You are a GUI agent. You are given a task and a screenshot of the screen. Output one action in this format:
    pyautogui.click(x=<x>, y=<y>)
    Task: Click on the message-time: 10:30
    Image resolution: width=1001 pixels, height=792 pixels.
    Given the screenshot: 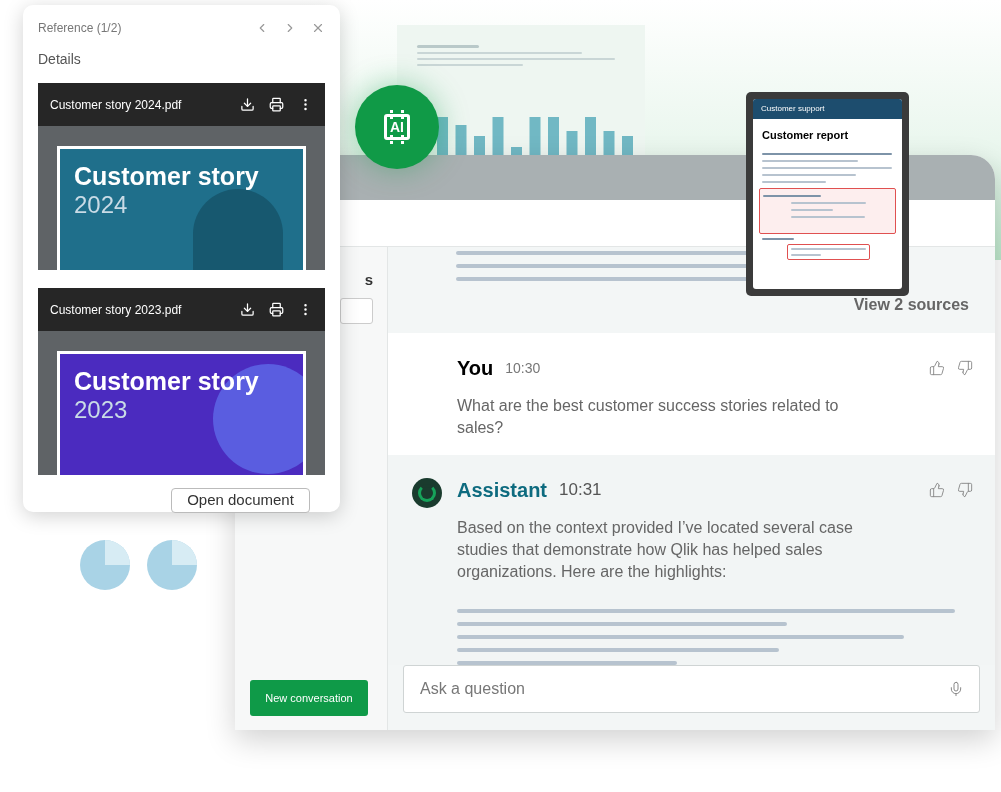 What is the action you would take?
    pyautogui.click(x=523, y=368)
    